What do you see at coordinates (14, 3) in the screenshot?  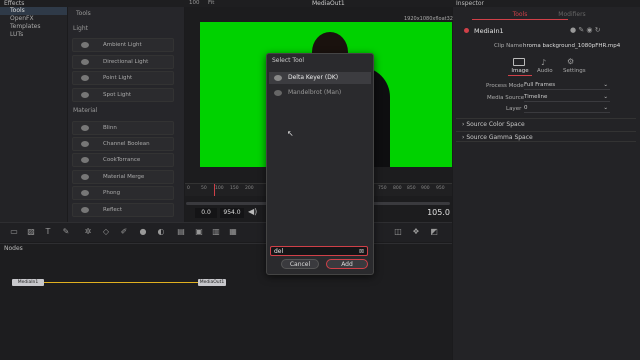 I see `effects-title: Effects` at bounding box center [14, 3].